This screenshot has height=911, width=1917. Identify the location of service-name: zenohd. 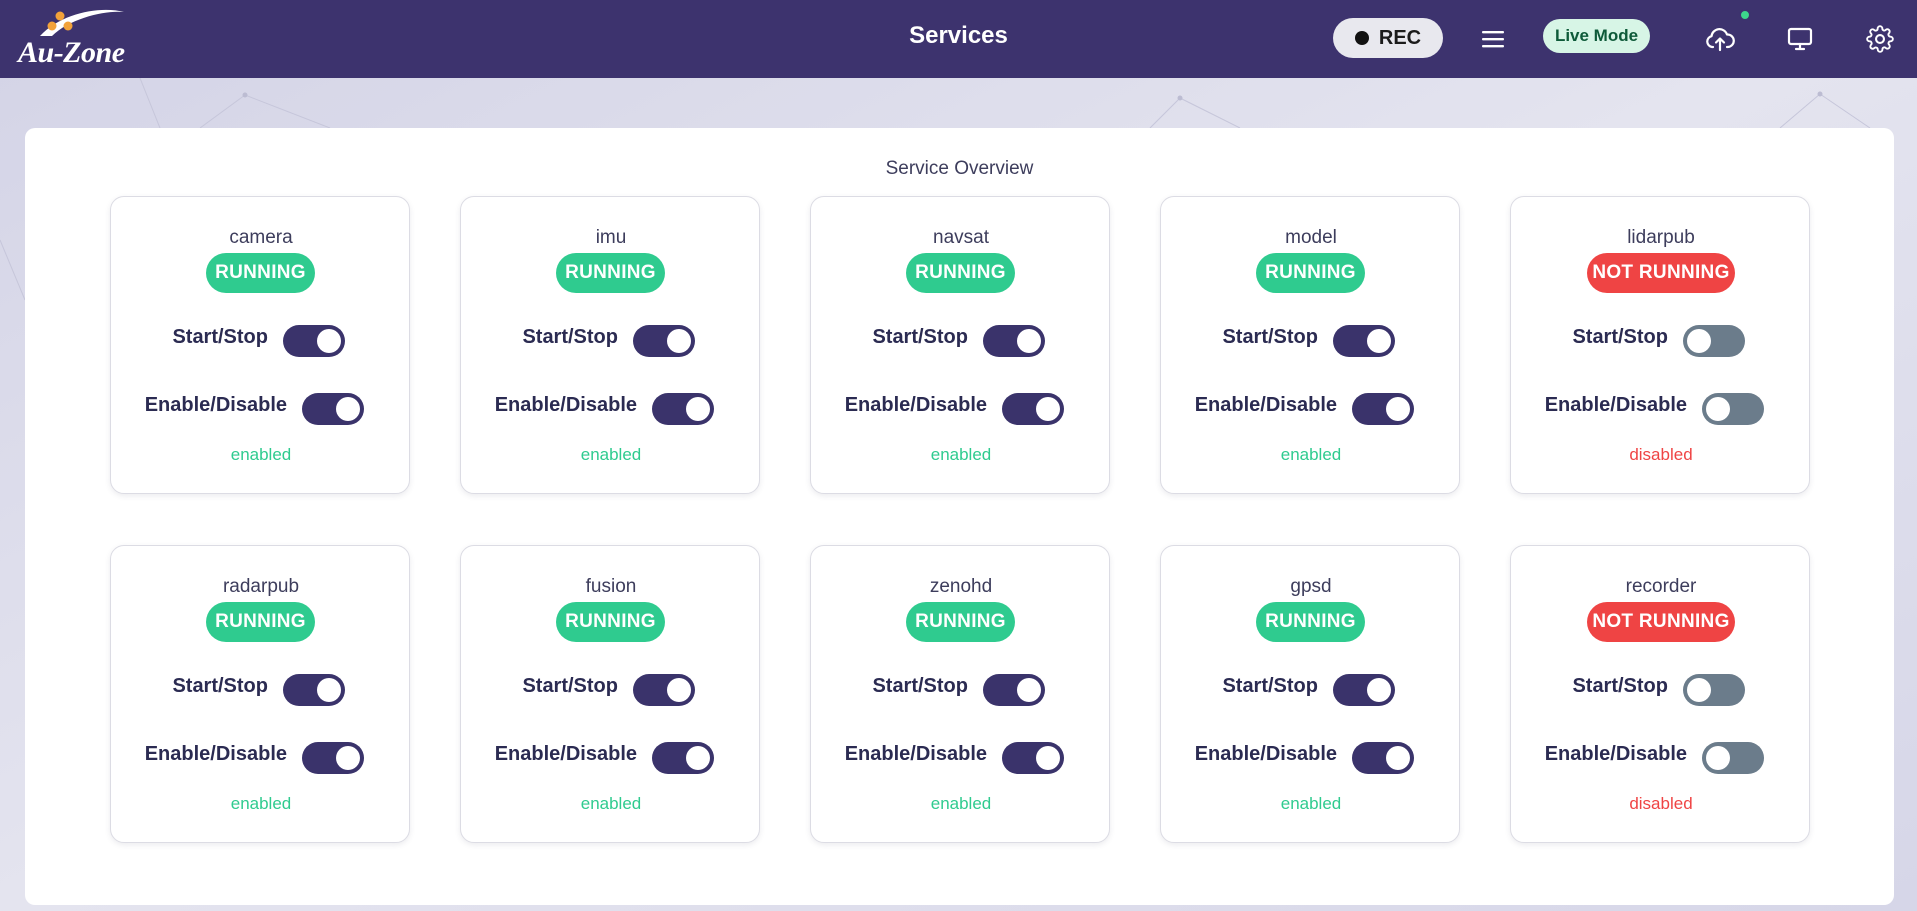
(961, 586).